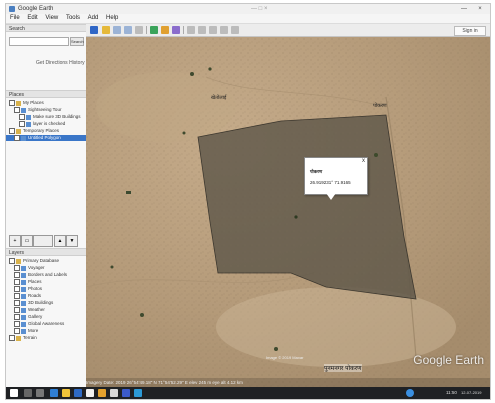 This screenshot has height=403, width=495. Describe the element at coordinates (139, 30) in the screenshot. I see `overlay-icon` at that location.